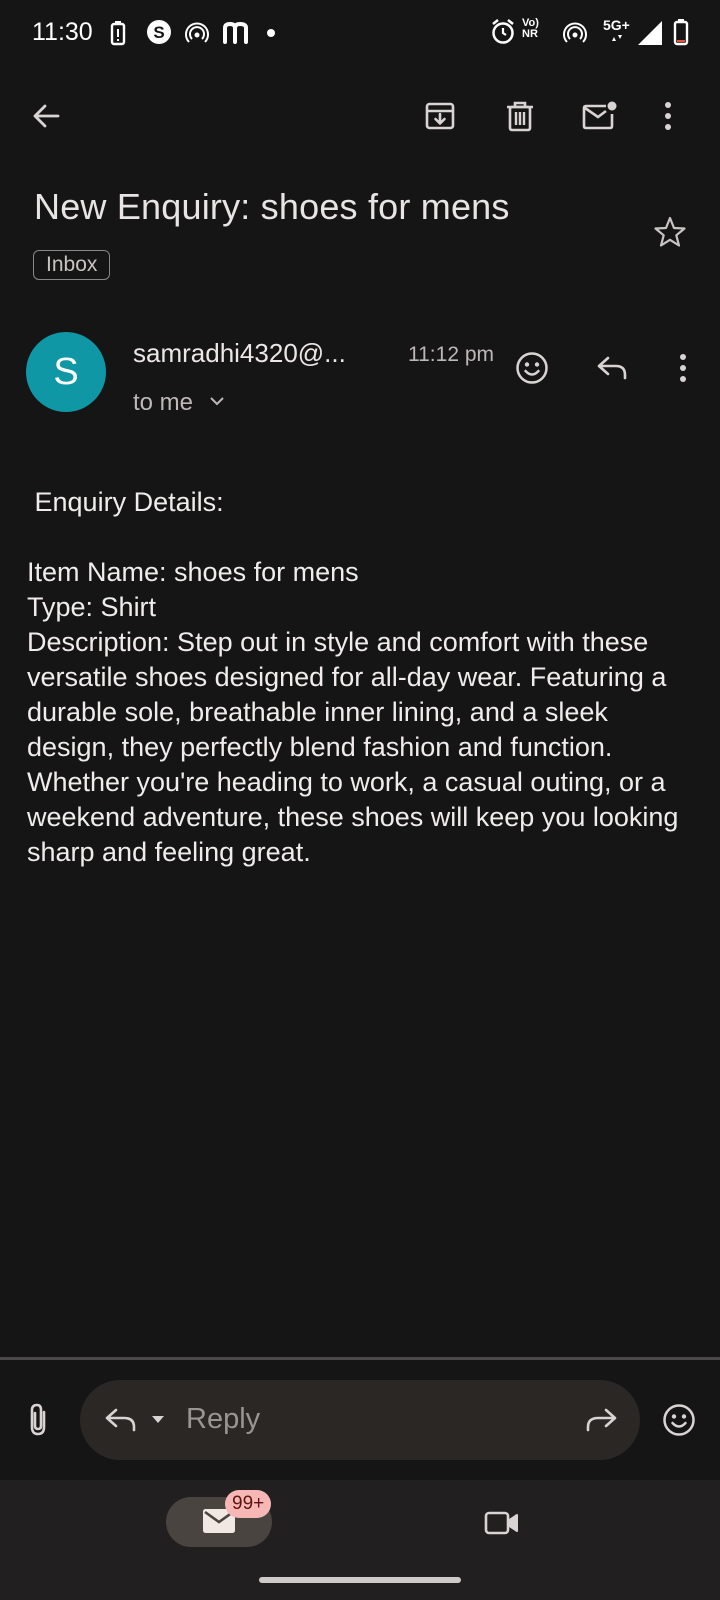 This screenshot has height=1600, width=720. What do you see at coordinates (271, 33) in the screenshot?
I see `dot-icon` at bounding box center [271, 33].